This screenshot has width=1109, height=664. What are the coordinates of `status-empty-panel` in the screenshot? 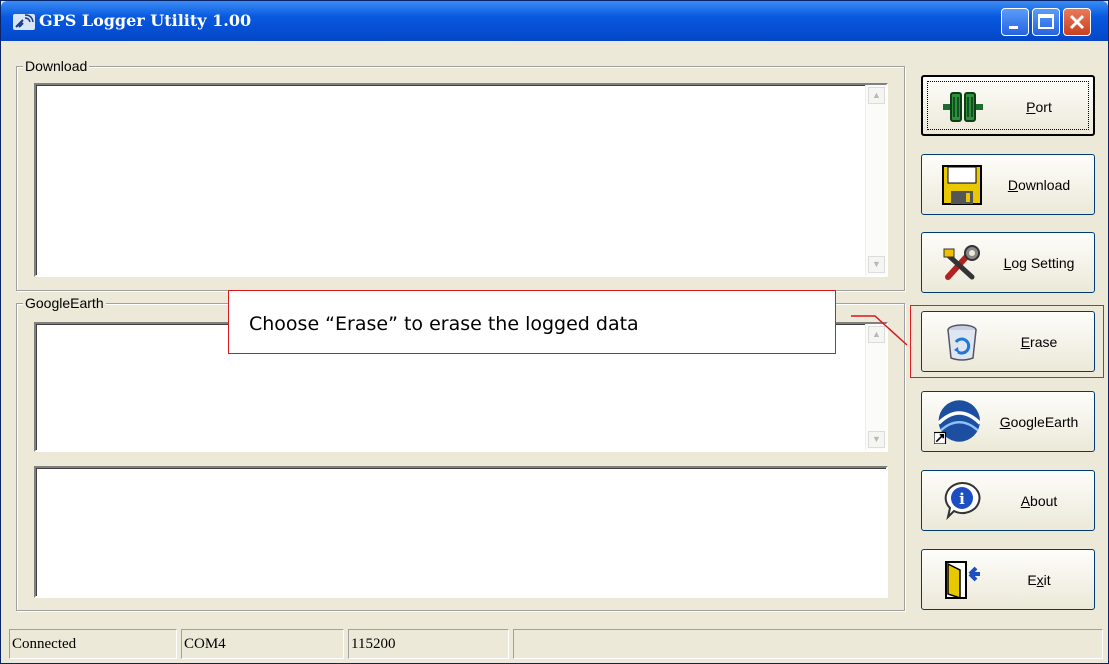 It's located at (808, 644).